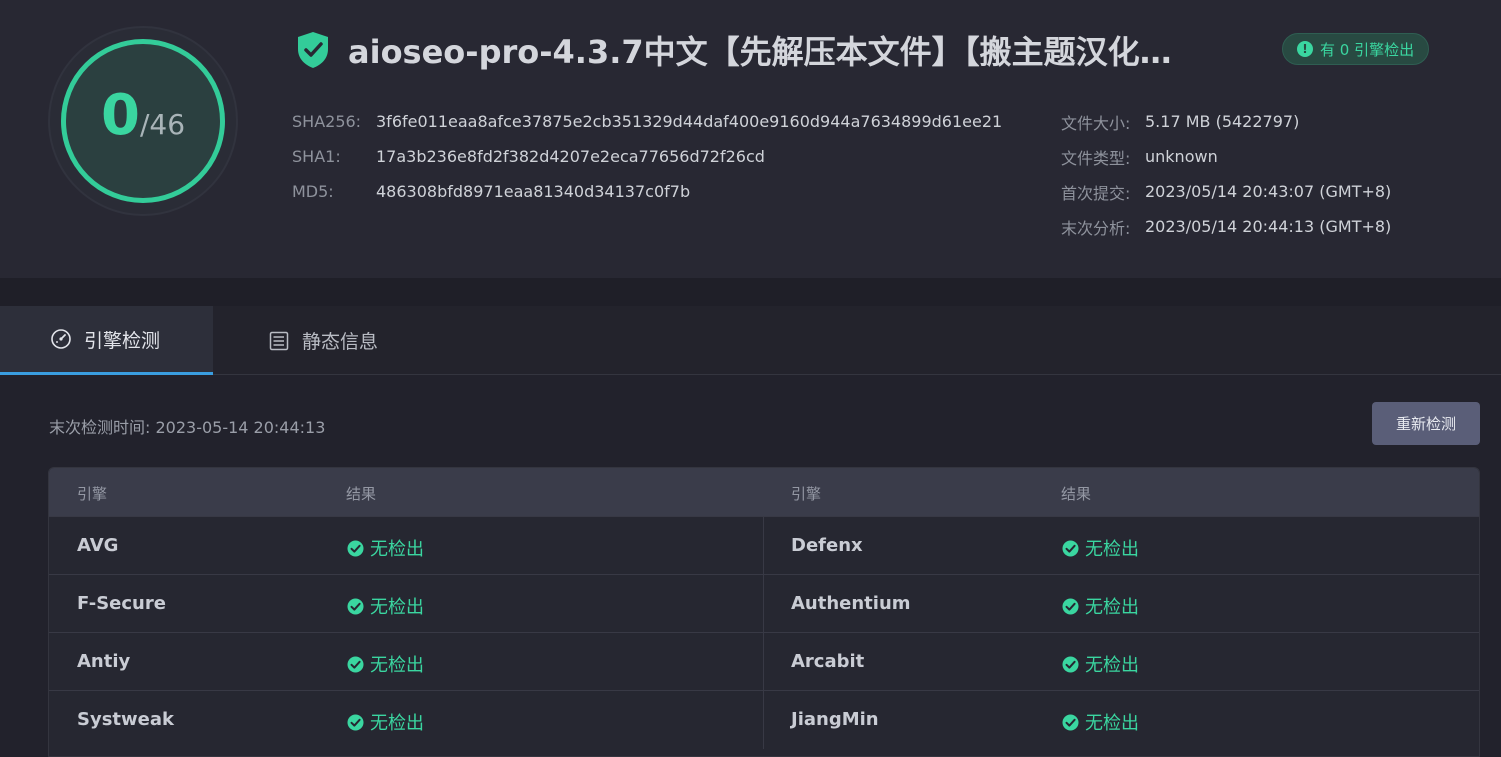 Image resolution: width=1501 pixels, height=757 pixels. Describe the element at coordinates (851, 603) in the screenshot. I see `engine-name: Authentium` at that location.